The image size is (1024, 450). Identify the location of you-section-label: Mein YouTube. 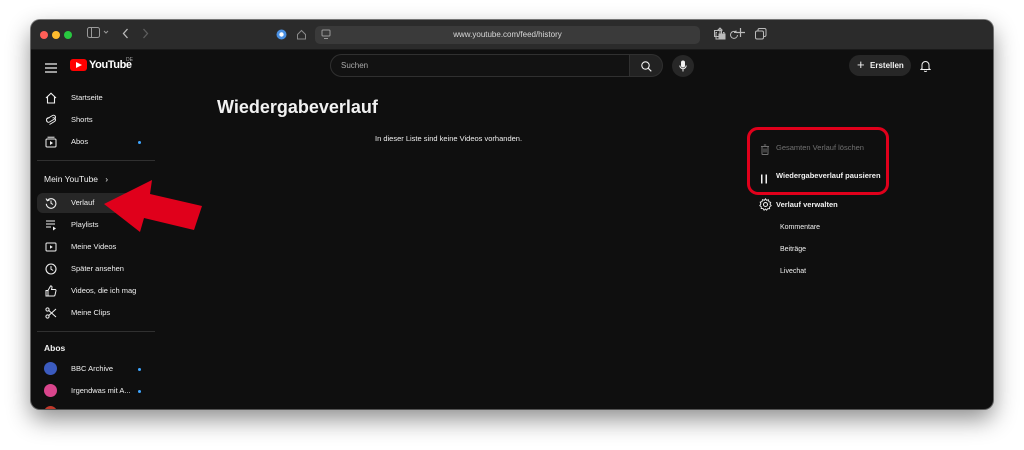
(71, 179).